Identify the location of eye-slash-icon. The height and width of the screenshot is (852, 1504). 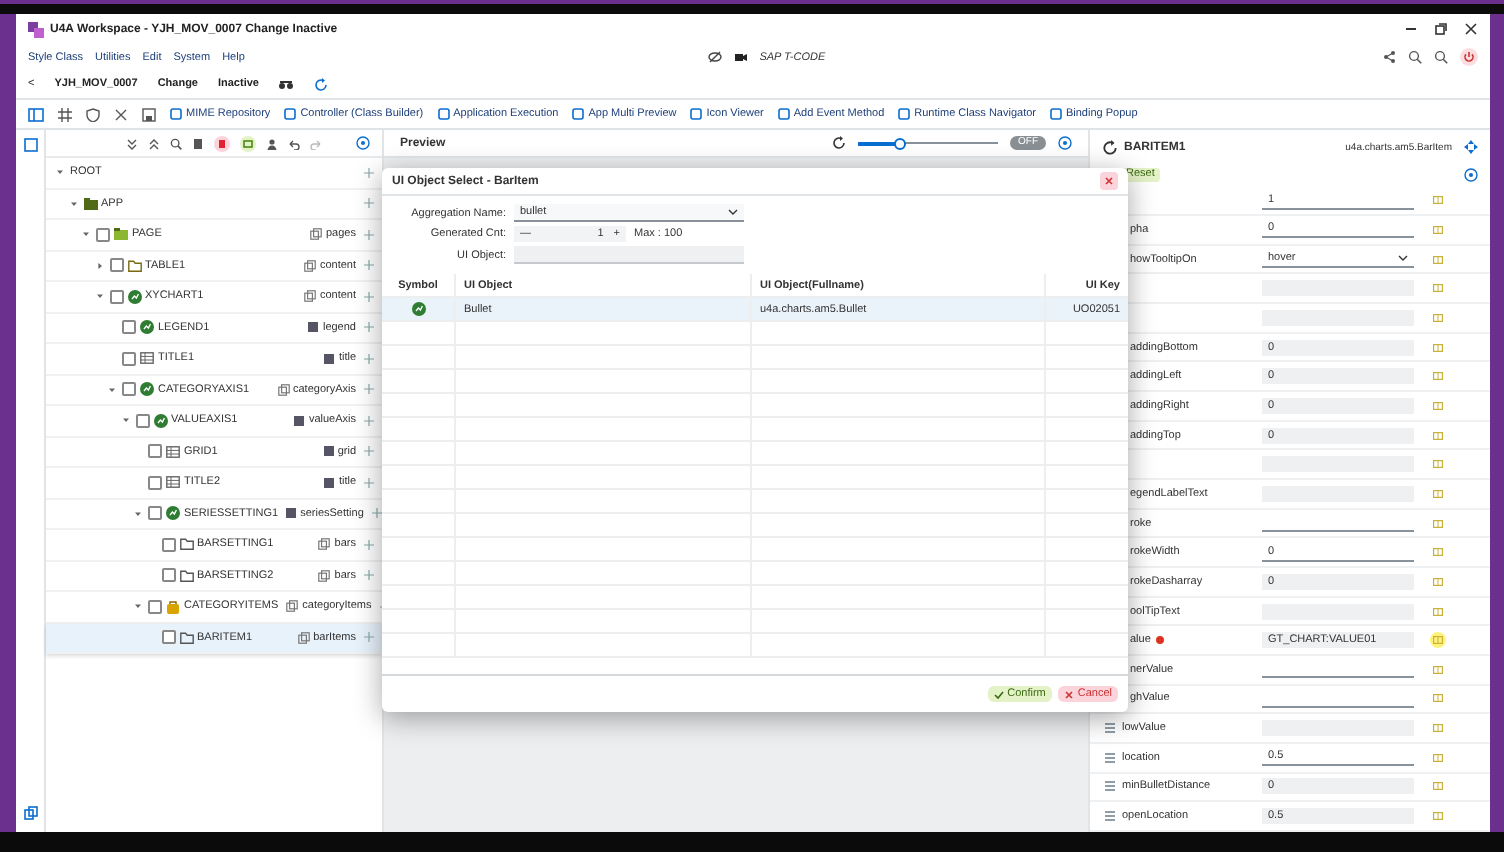
(714, 57).